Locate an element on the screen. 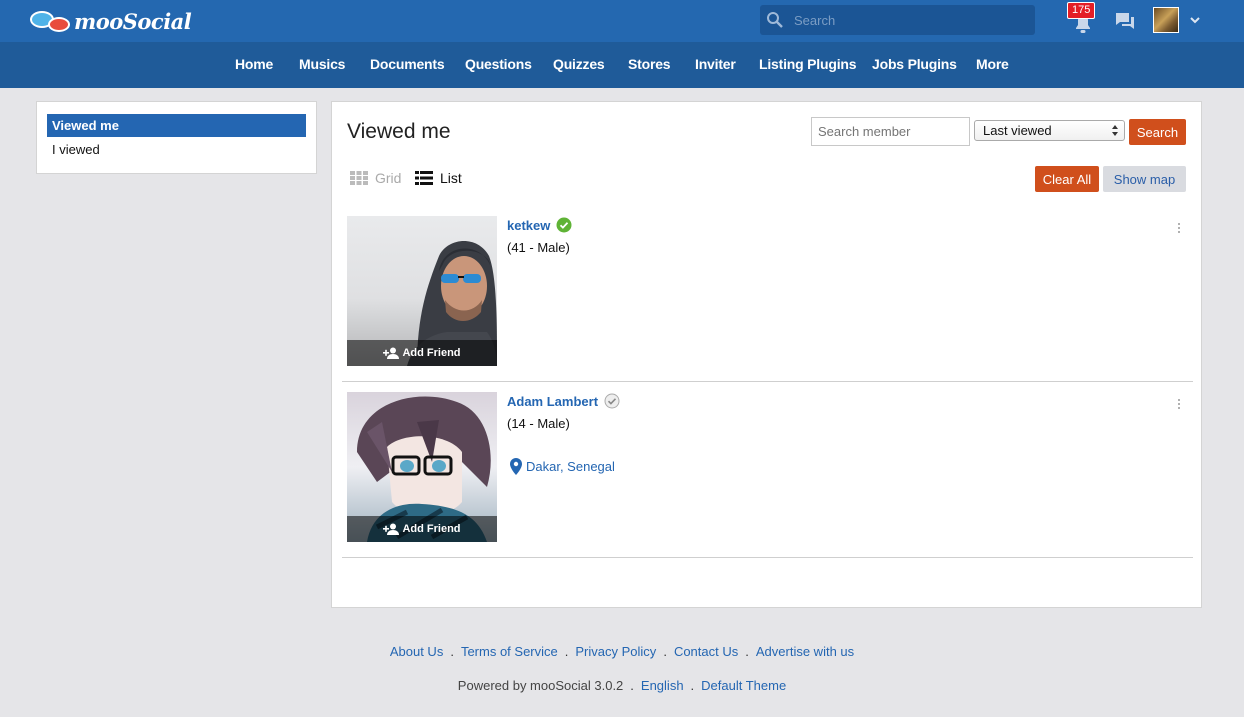  unverified-check-icon is located at coordinates (612, 401).